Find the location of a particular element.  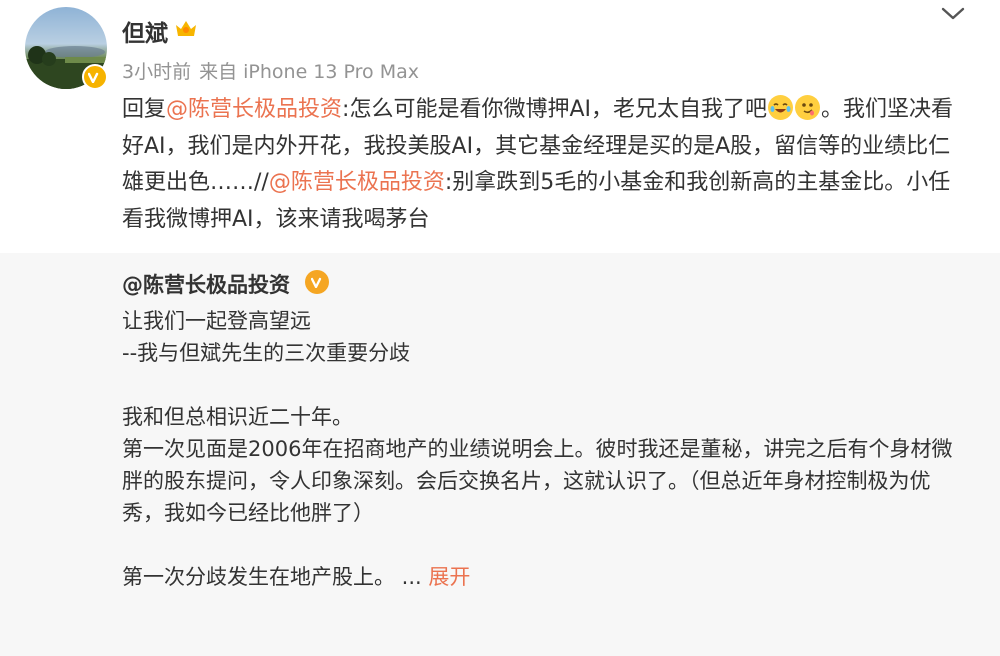

repost-line-last: 第一次分歧发生在地产股上。 ... 展开 is located at coordinates (547, 577).